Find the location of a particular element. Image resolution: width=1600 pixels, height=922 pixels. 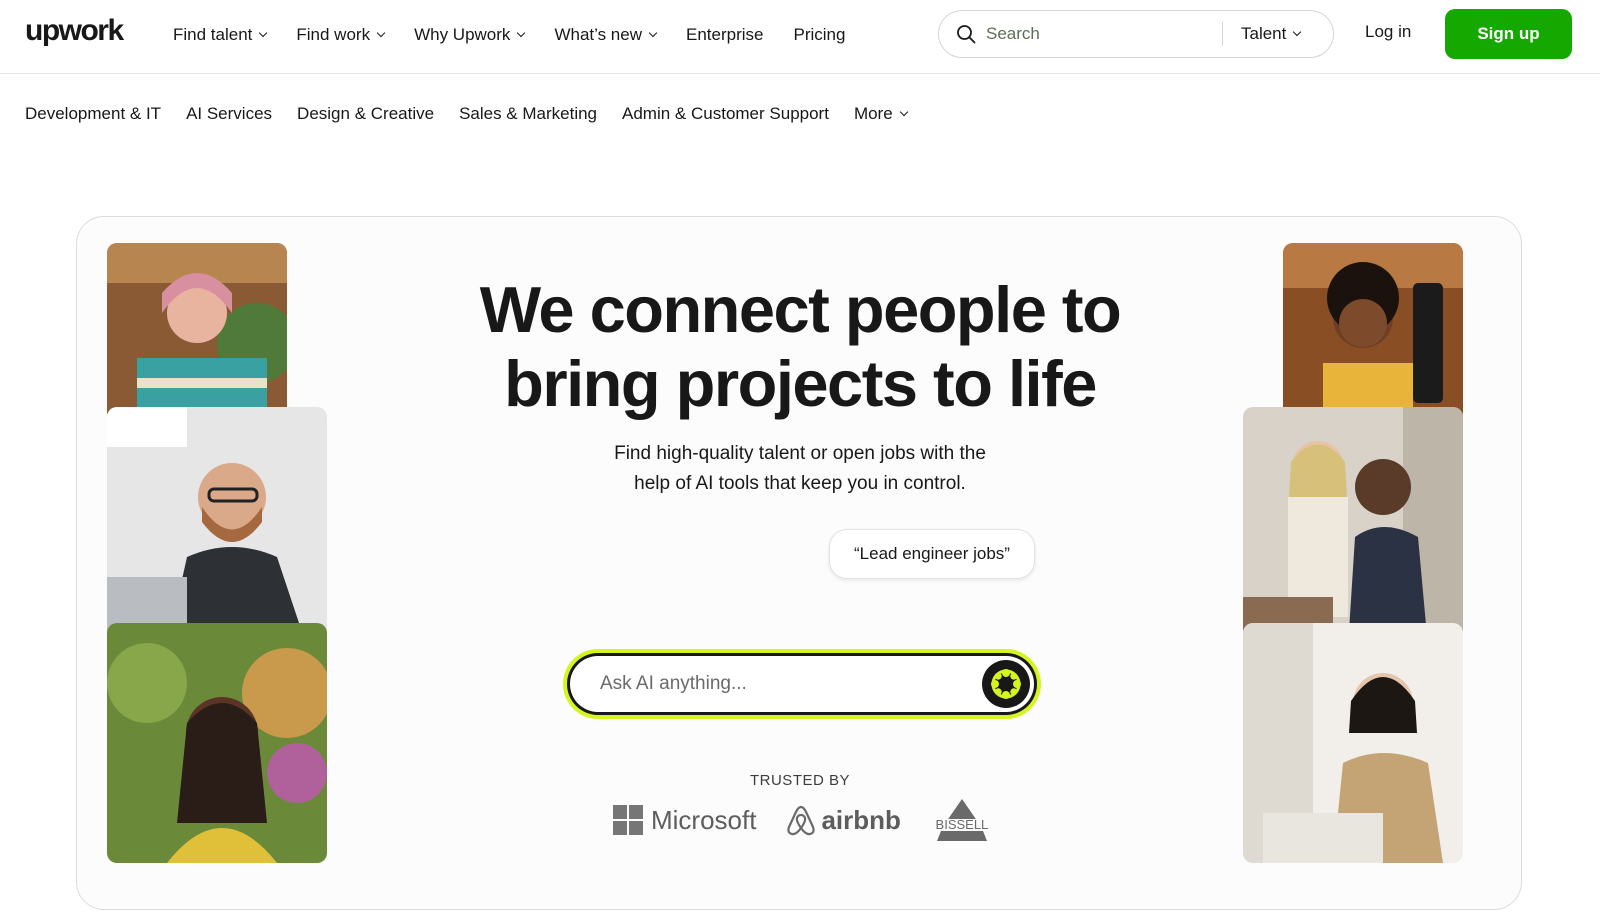

bissell-logo: BISSELL is located at coordinates (962, 820).